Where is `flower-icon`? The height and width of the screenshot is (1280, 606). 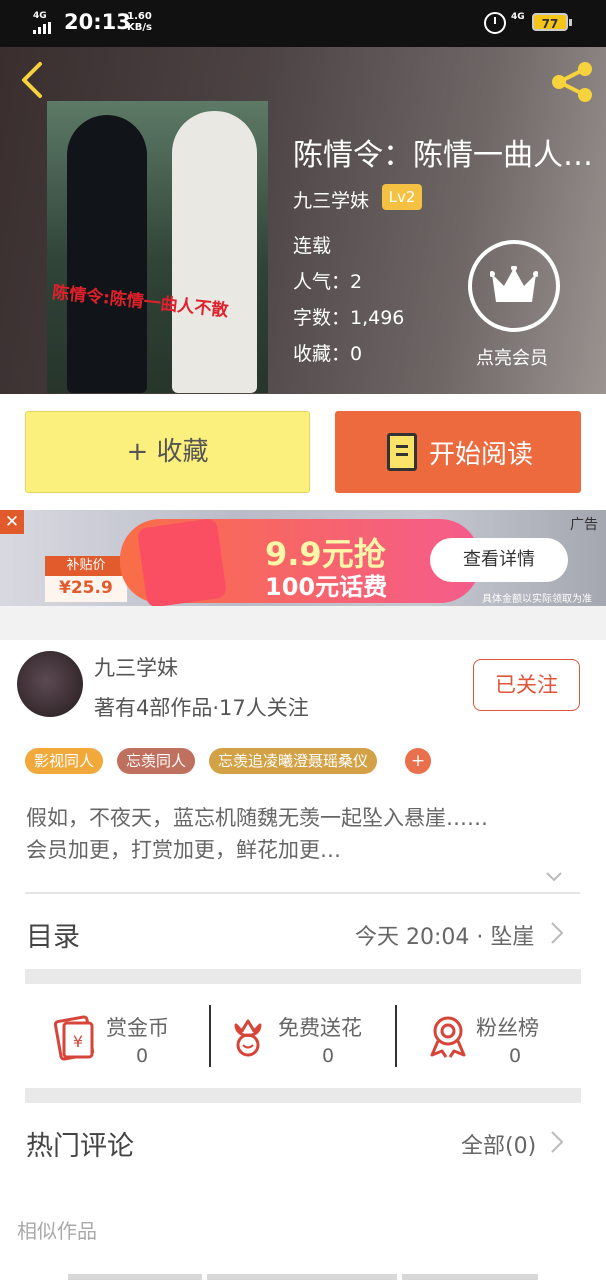 flower-icon is located at coordinates (248, 1038).